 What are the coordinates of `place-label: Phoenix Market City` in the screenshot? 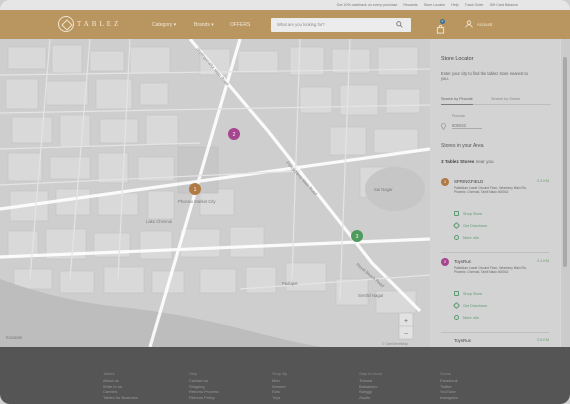 It's located at (197, 201).